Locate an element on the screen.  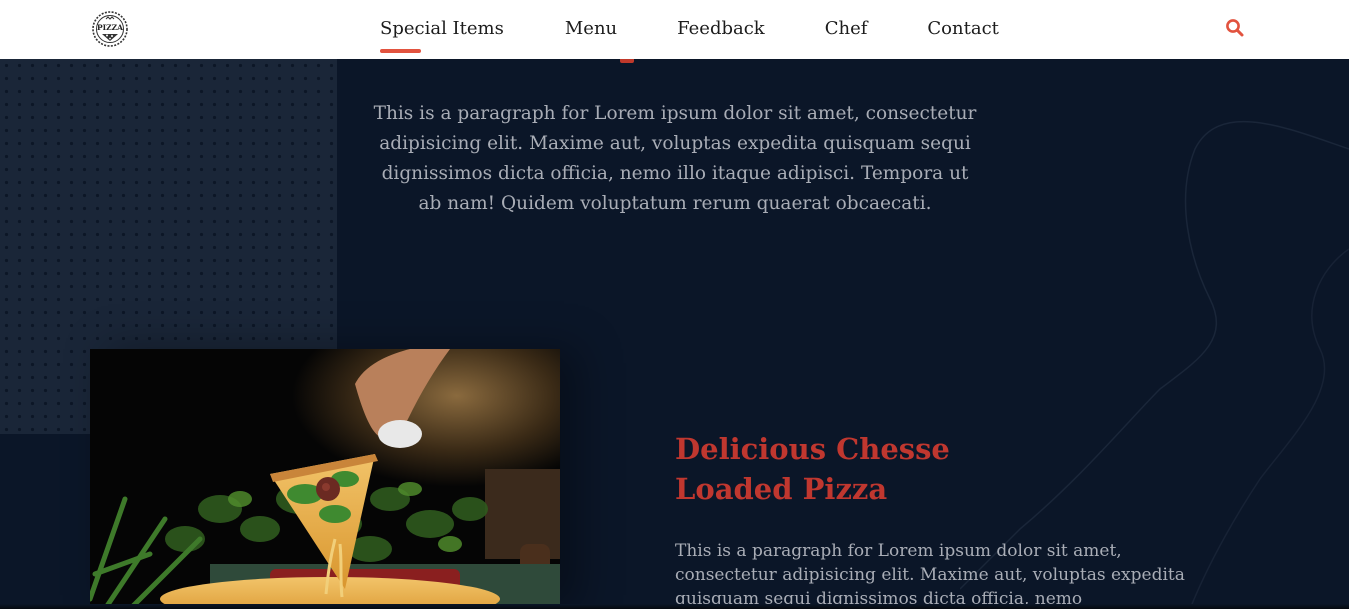
nav-link-special-items: Special Items is located at coordinates (442, 29).